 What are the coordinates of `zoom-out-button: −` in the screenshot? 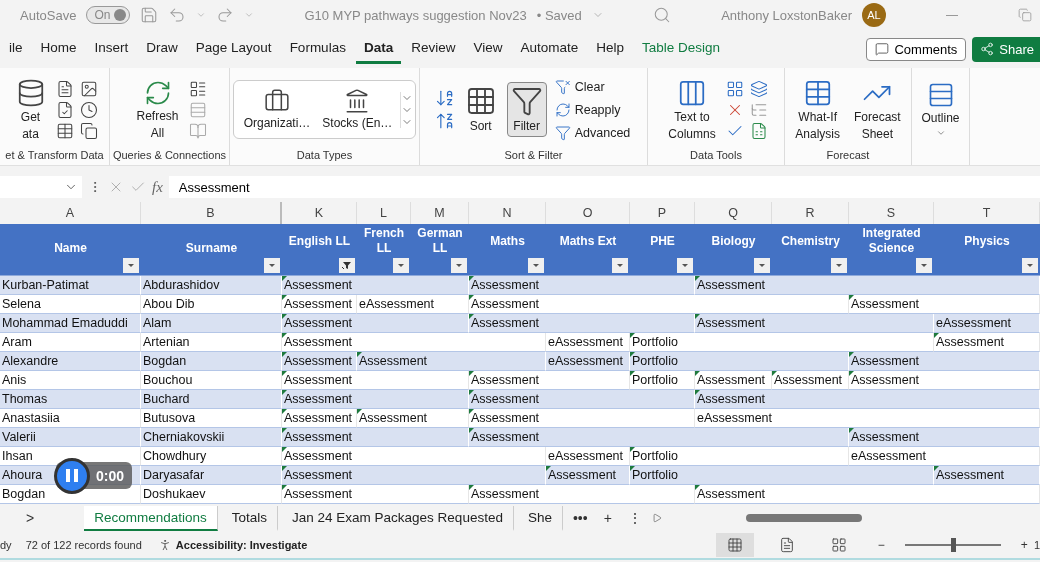 It's located at (881, 545).